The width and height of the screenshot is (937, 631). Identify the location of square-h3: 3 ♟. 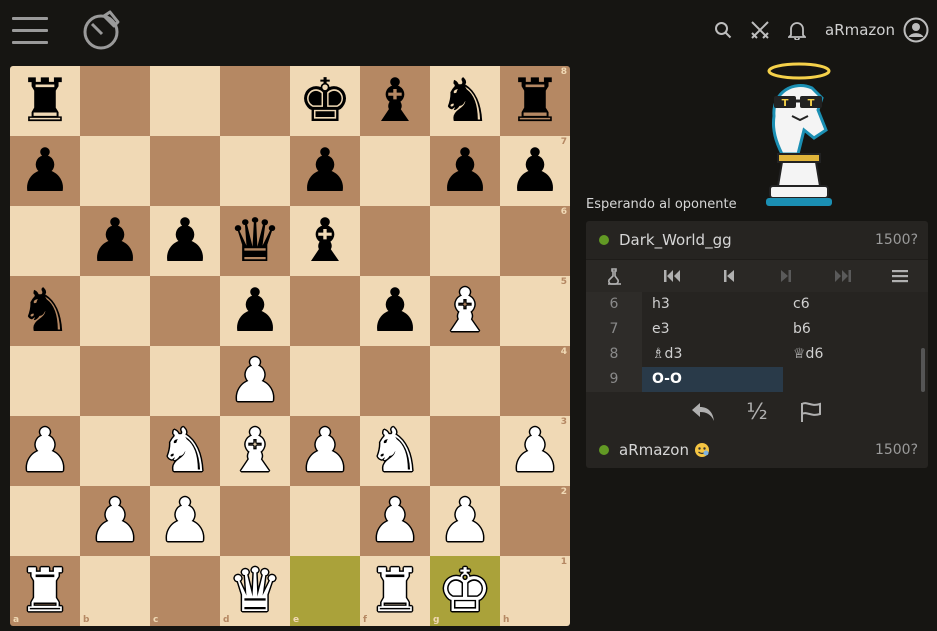
(535, 451).